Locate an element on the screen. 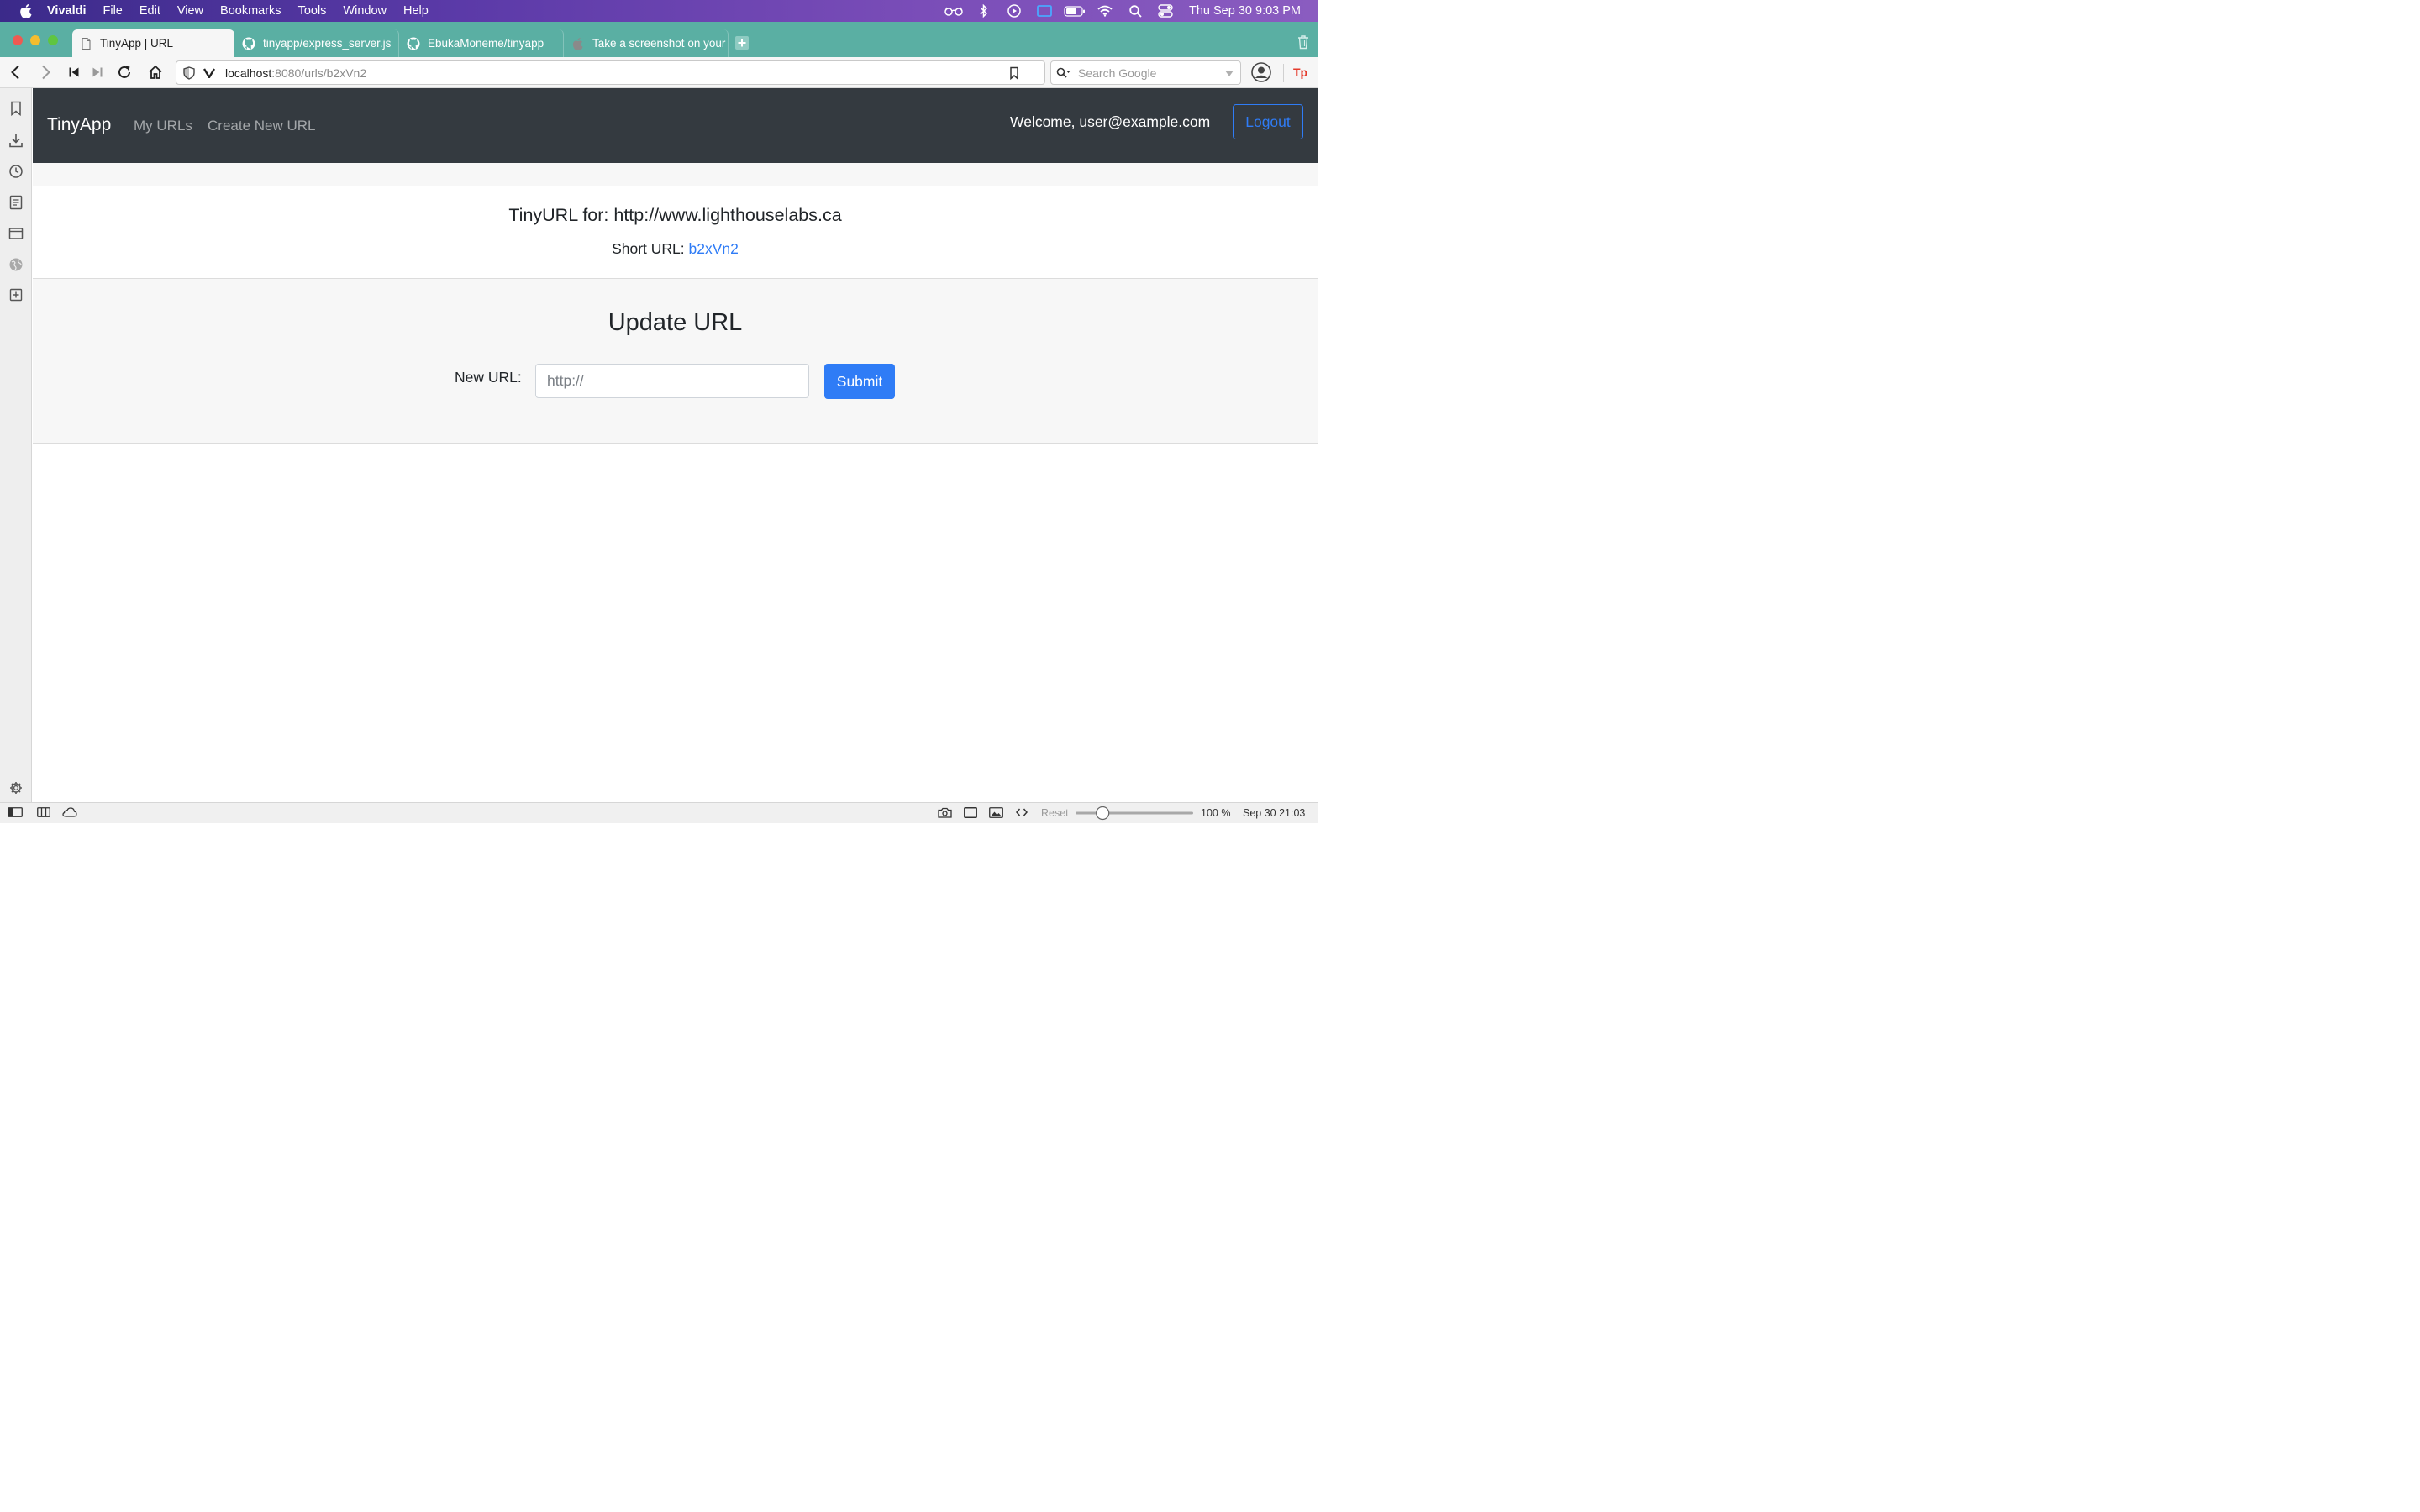  url-host: localhost:8080/urls/b2xVn2 is located at coordinates (296, 73).